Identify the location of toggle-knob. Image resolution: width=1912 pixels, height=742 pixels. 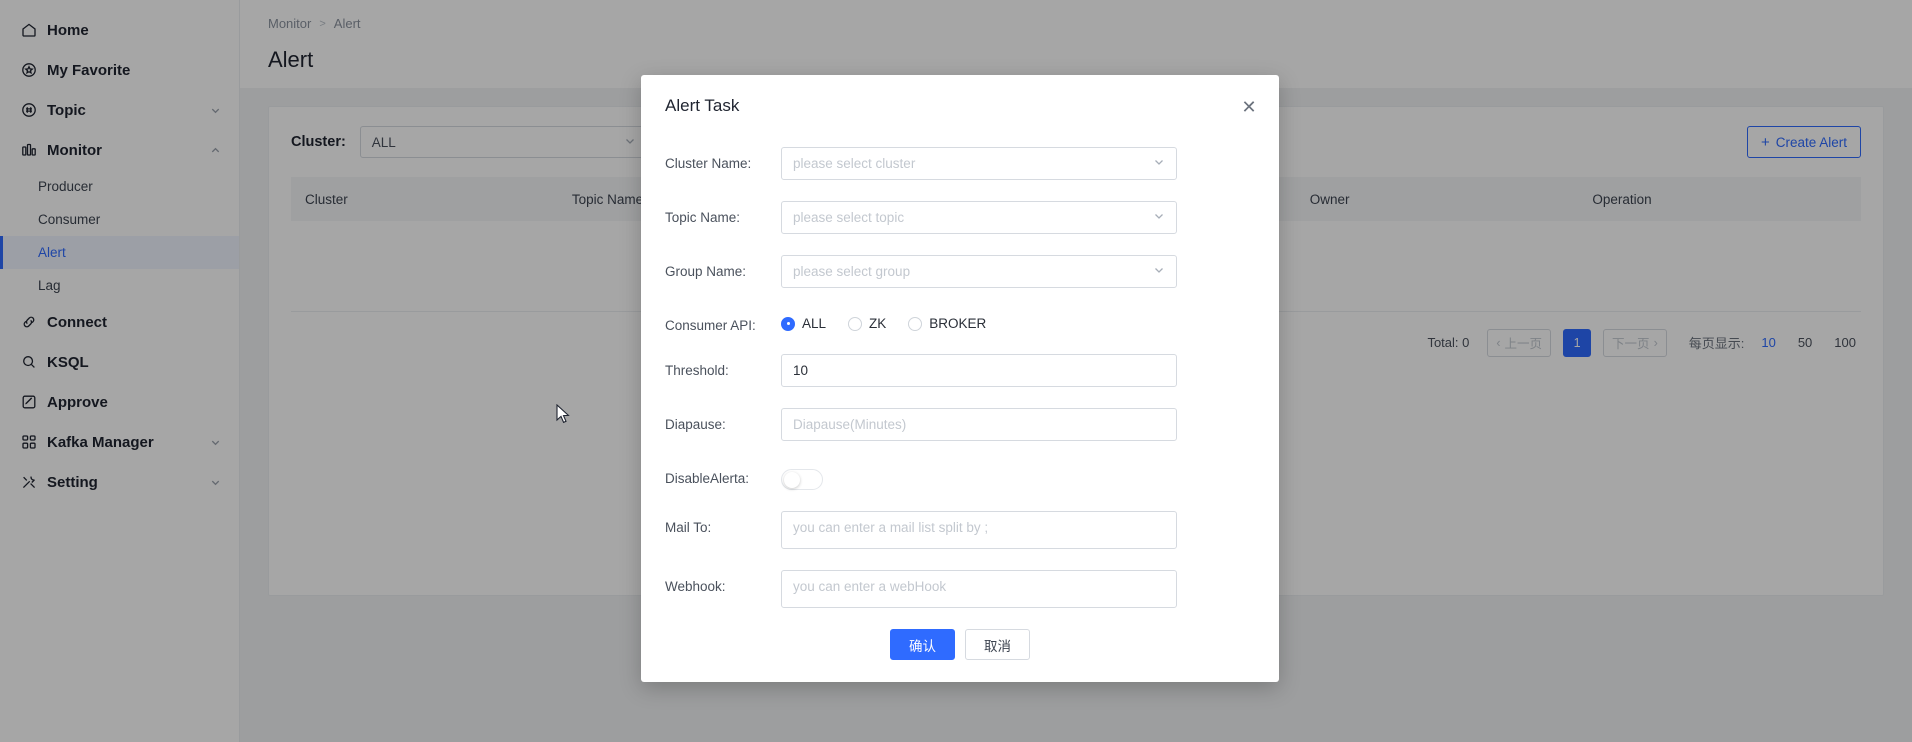
(792, 479).